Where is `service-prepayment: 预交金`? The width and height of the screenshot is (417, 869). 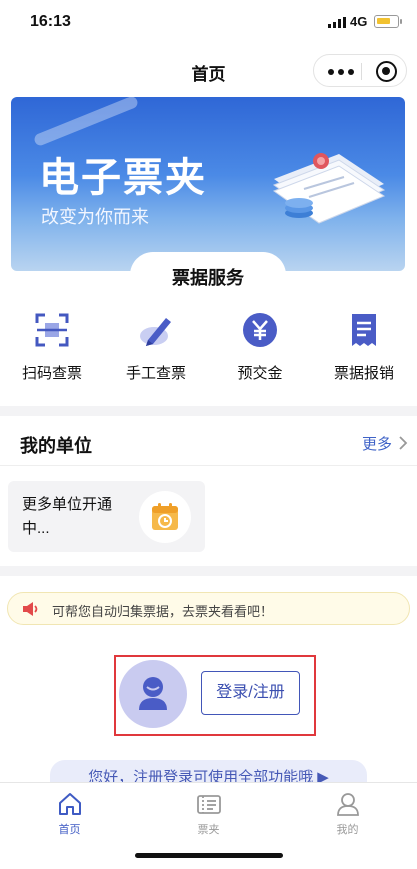
service-prepayment: 预交金 is located at coordinates (260, 353).